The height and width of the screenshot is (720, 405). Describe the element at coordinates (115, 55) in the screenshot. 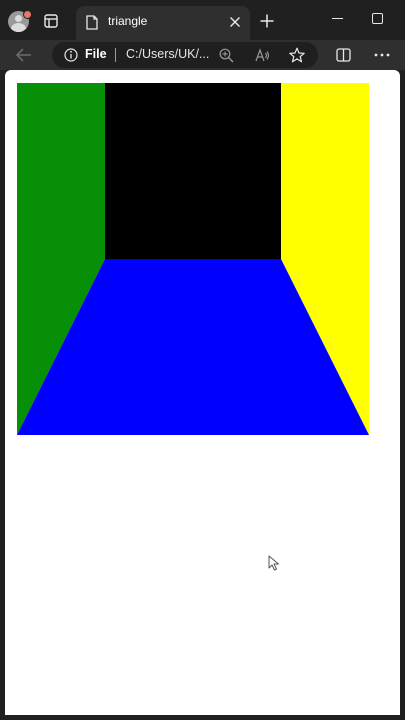

I see `address-separator` at that location.